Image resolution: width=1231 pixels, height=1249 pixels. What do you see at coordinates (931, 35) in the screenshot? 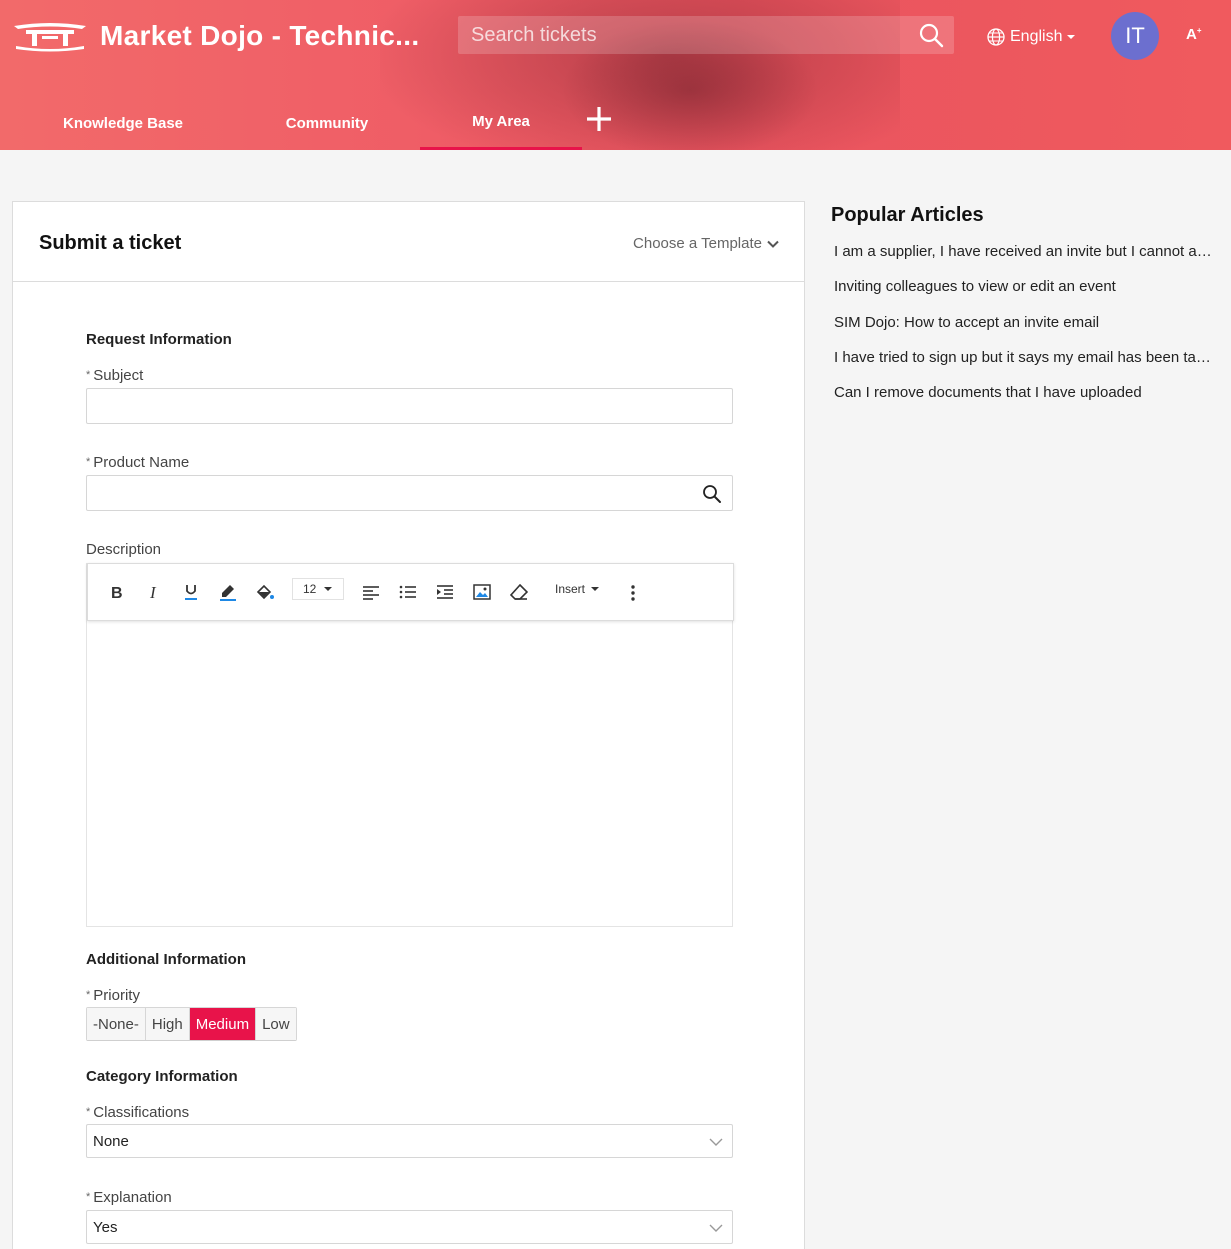
I see `search-icon` at bounding box center [931, 35].